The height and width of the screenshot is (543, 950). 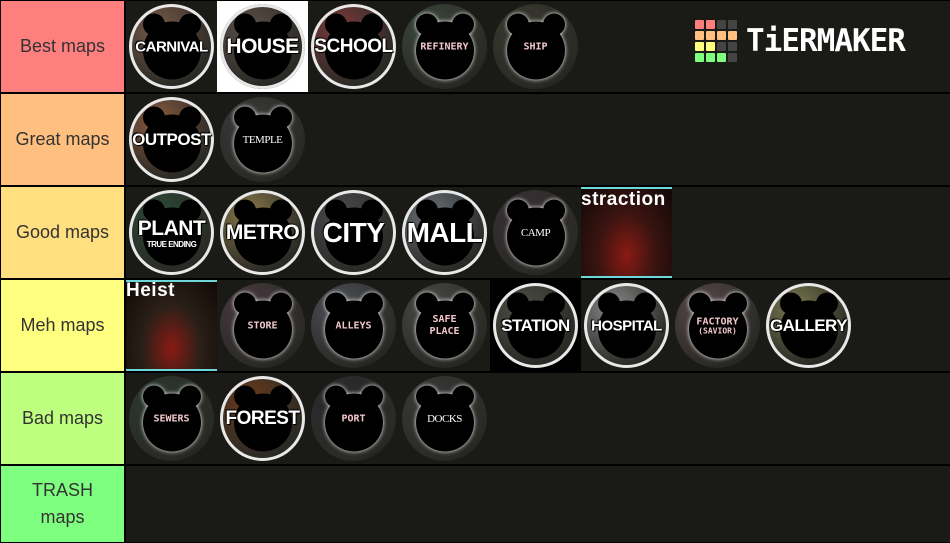 I want to click on map-icon: STORE, so click(x=262, y=325).